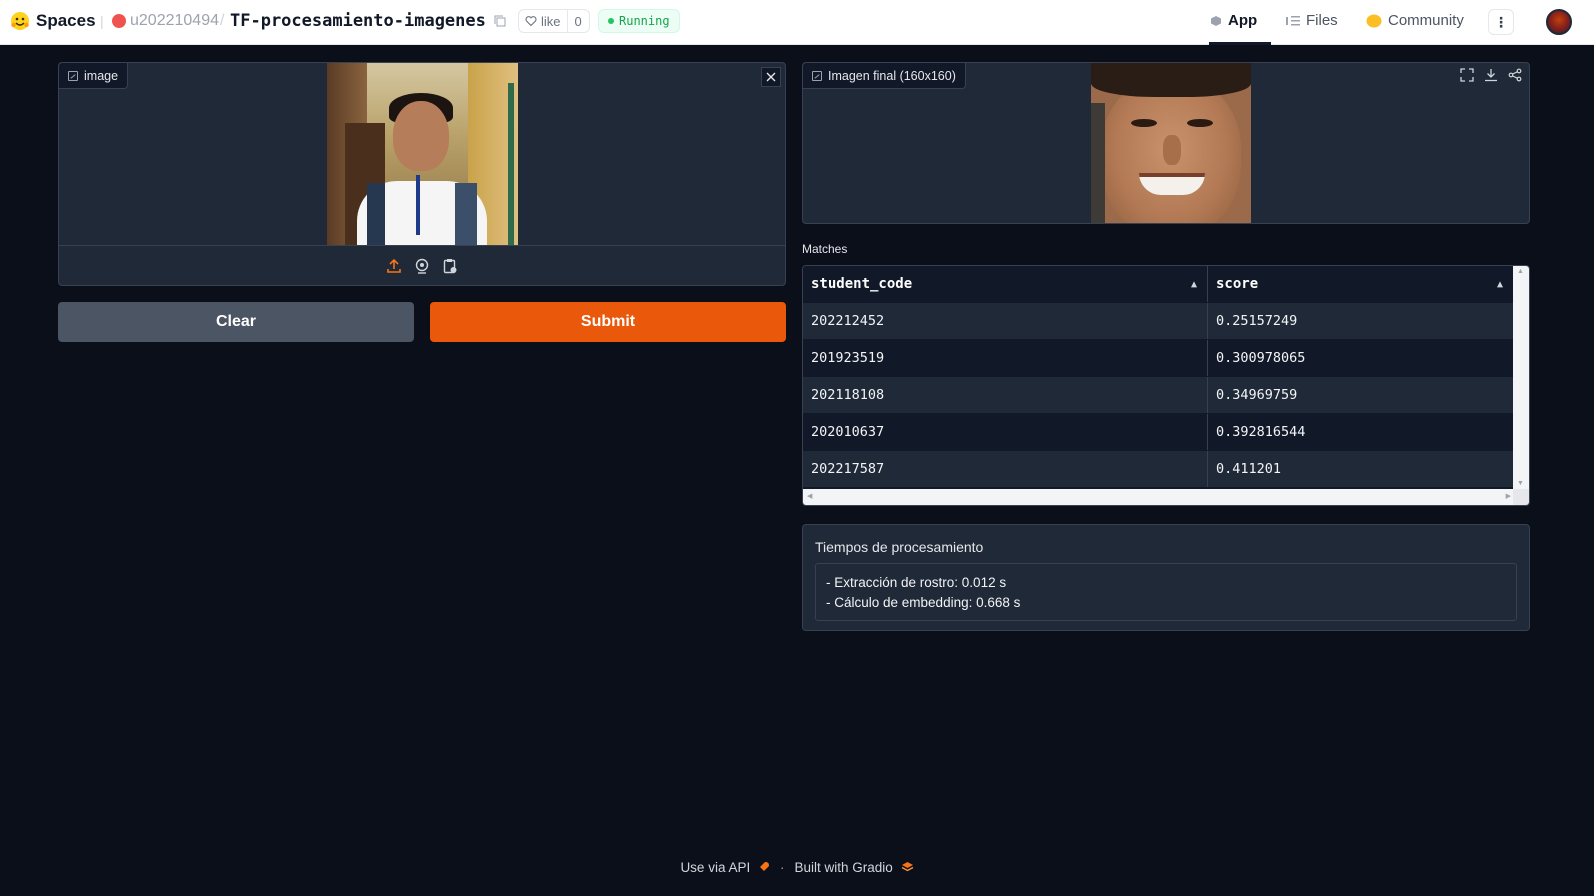  Describe the element at coordinates (174, 21) in the screenshot. I see `space-owner-link: u202210494` at that location.